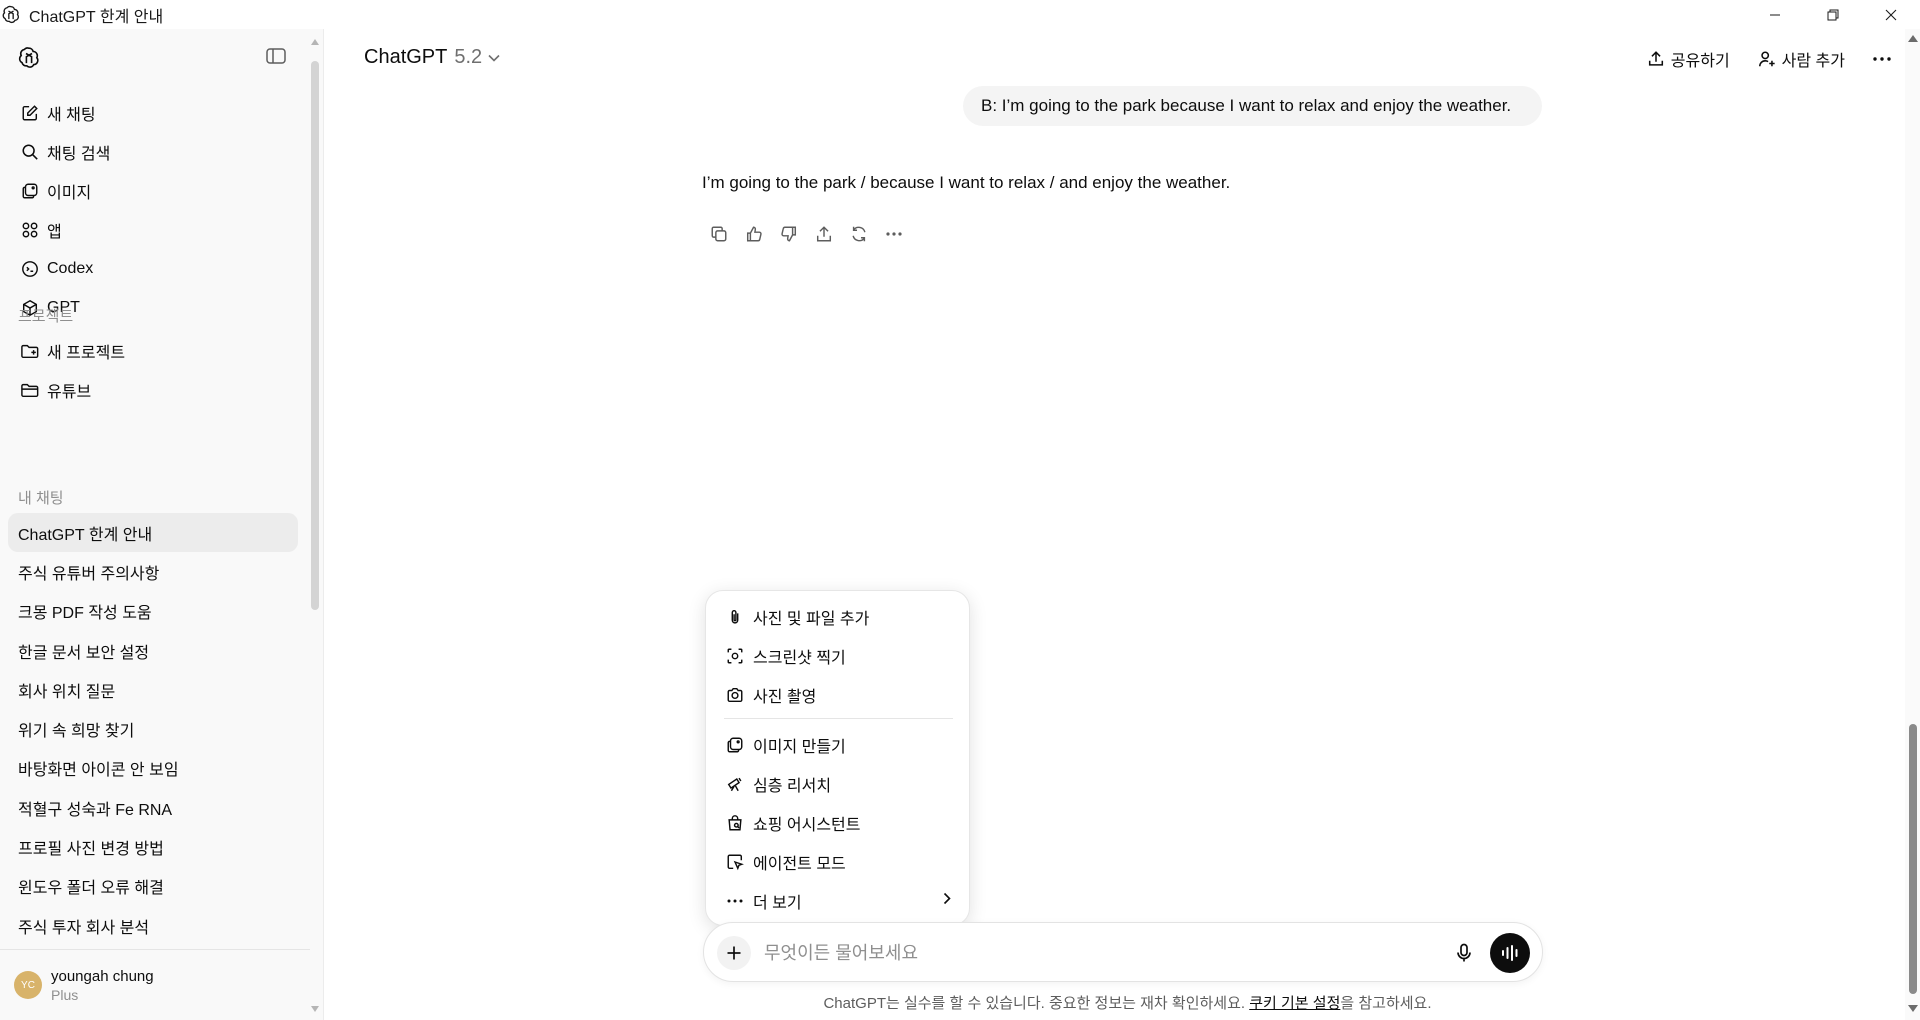 The height and width of the screenshot is (1020, 1920). What do you see at coordinates (735, 695) in the screenshot?
I see `camera-icon` at bounding box center [735, 695].